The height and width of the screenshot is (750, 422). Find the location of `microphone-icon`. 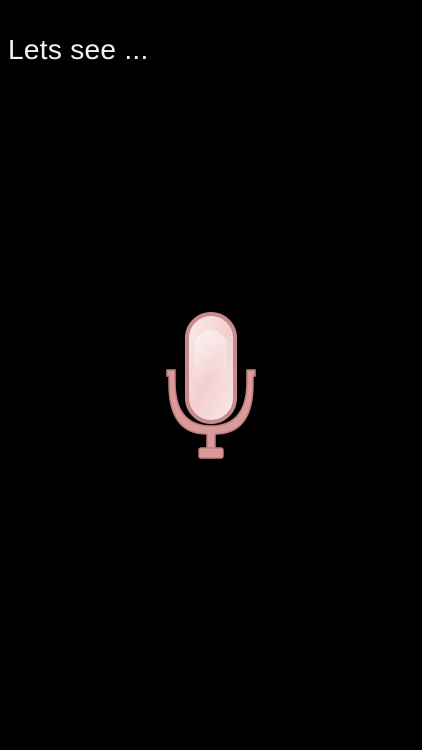

microphone-icon is located at coordinates (211, 385).